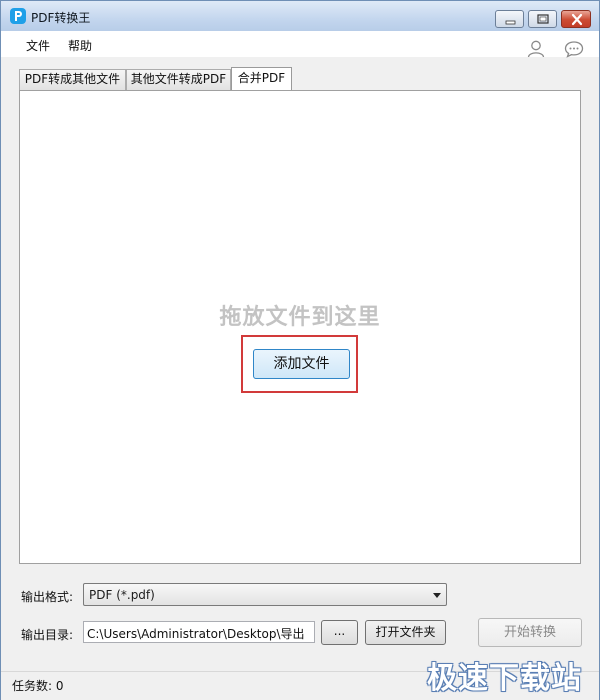 The image size is (600, 700). I want to click on minimize-icon, so click(510, 22).